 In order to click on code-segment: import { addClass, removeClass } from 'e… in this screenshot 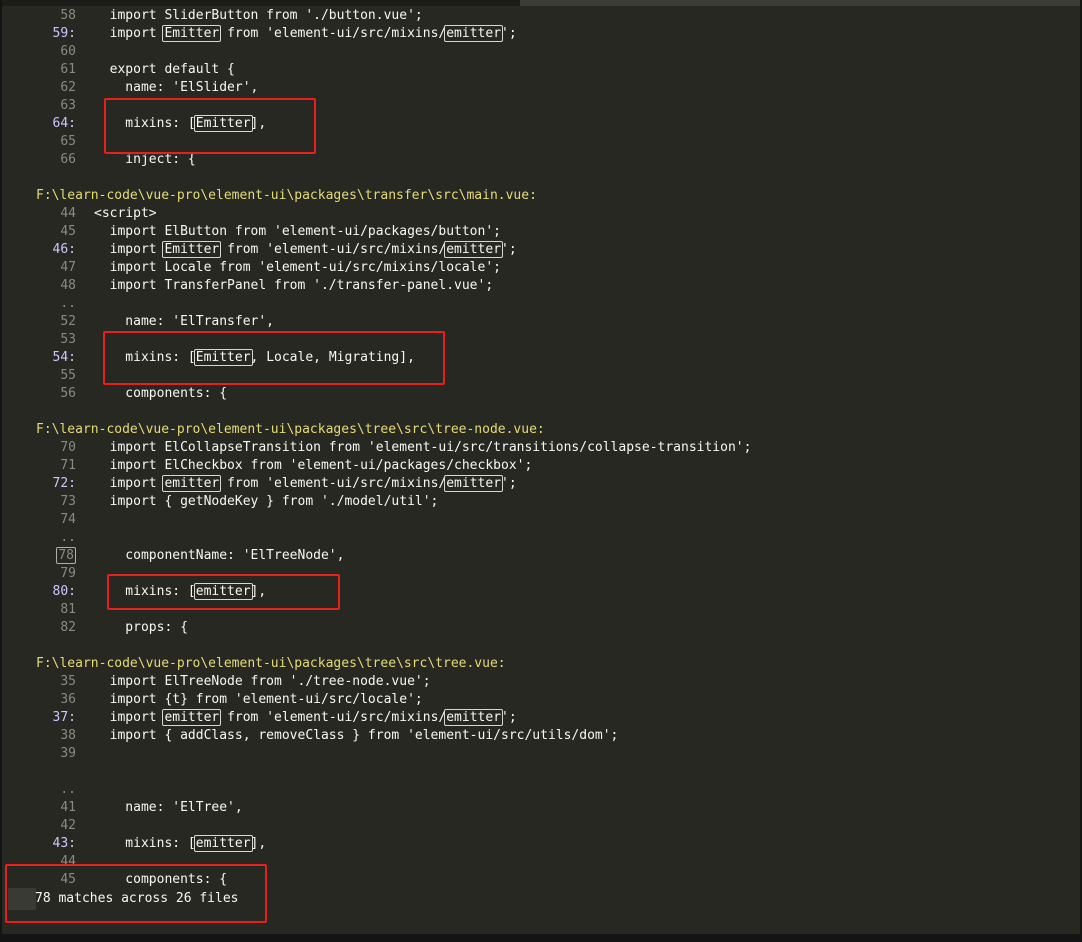, I will do `click(356, 735)`.